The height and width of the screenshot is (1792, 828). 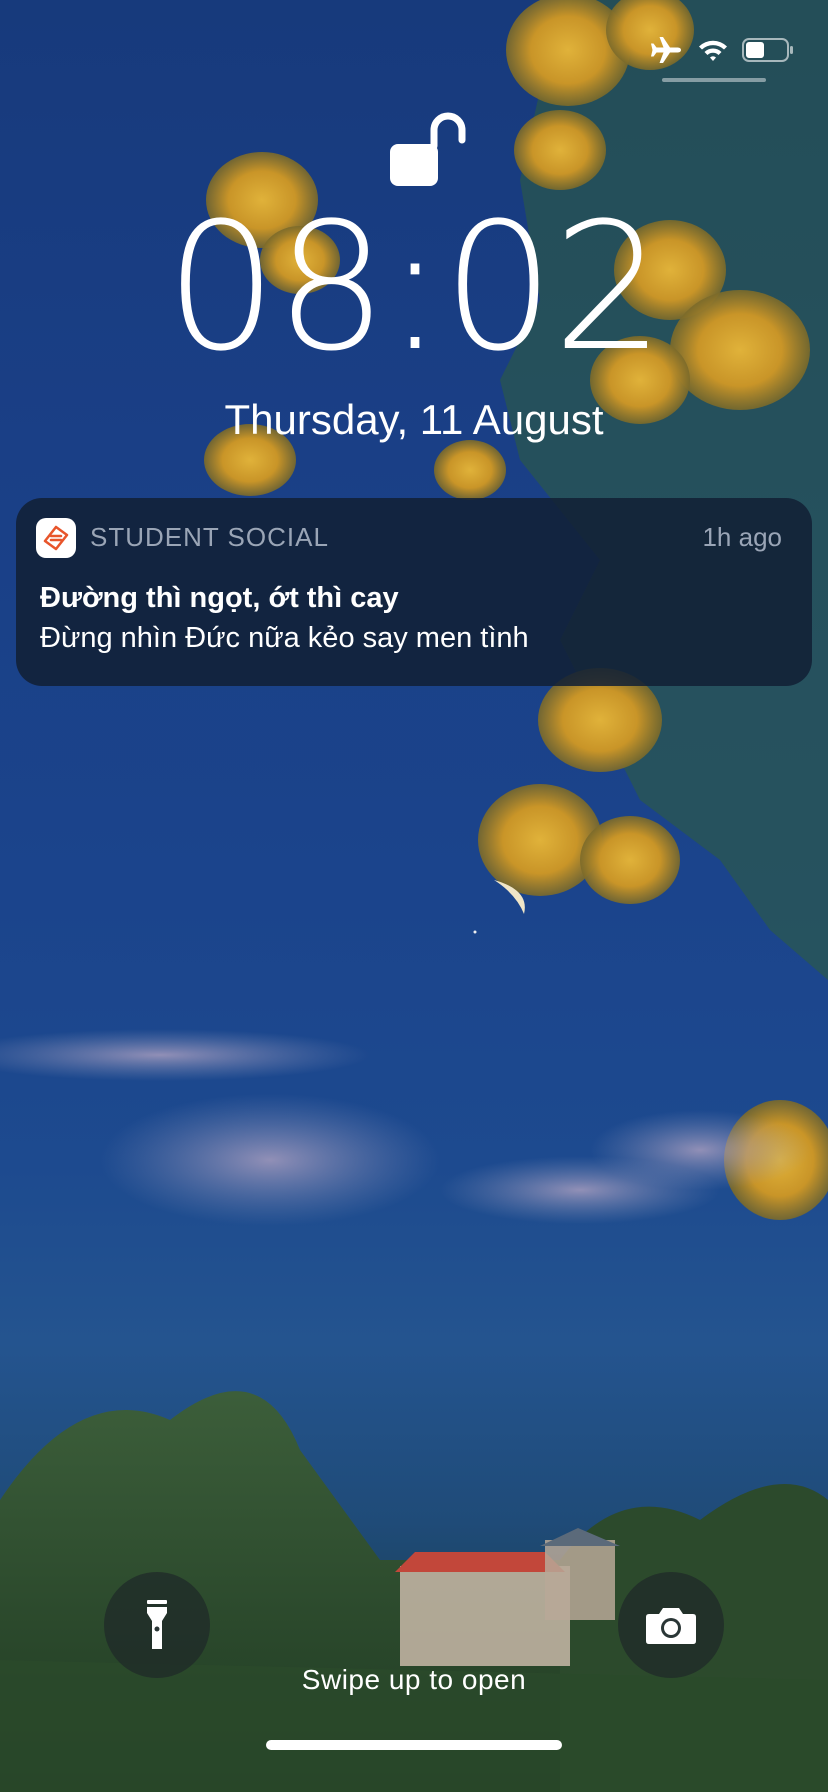 I want to click on control-center-indicator, so click(x=714, y=80).